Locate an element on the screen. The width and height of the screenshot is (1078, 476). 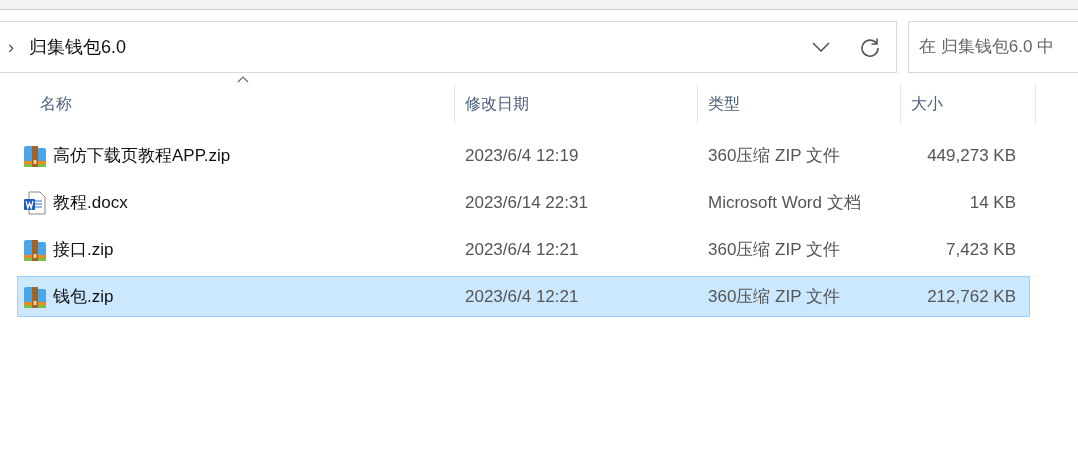
address-bar: › 归集钱包6.0 is located at coordinates (448, 47).